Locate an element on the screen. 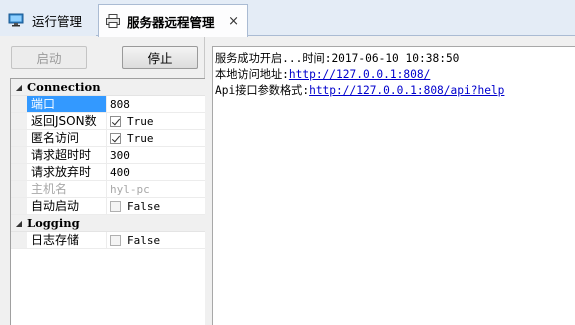  property-row-anonymous-access: 匿名访问 True is located at coordinates (108, 138).